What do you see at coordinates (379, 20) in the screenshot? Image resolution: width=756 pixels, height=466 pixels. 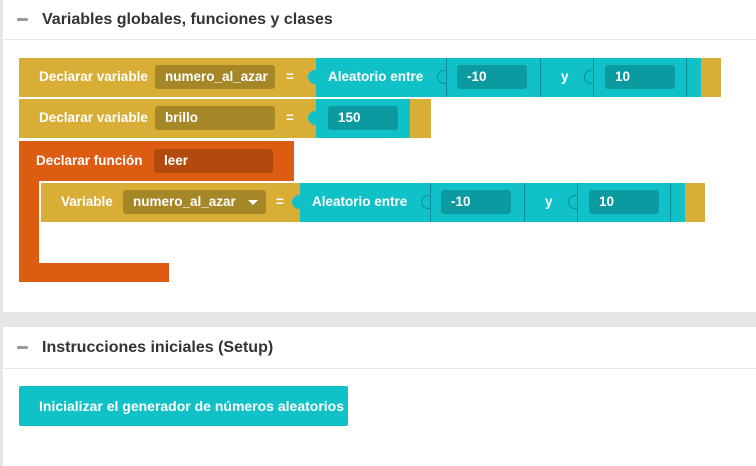 I see `globals-panel-header: Variables globales, funciones y clases` at bounding box center [379, 20].